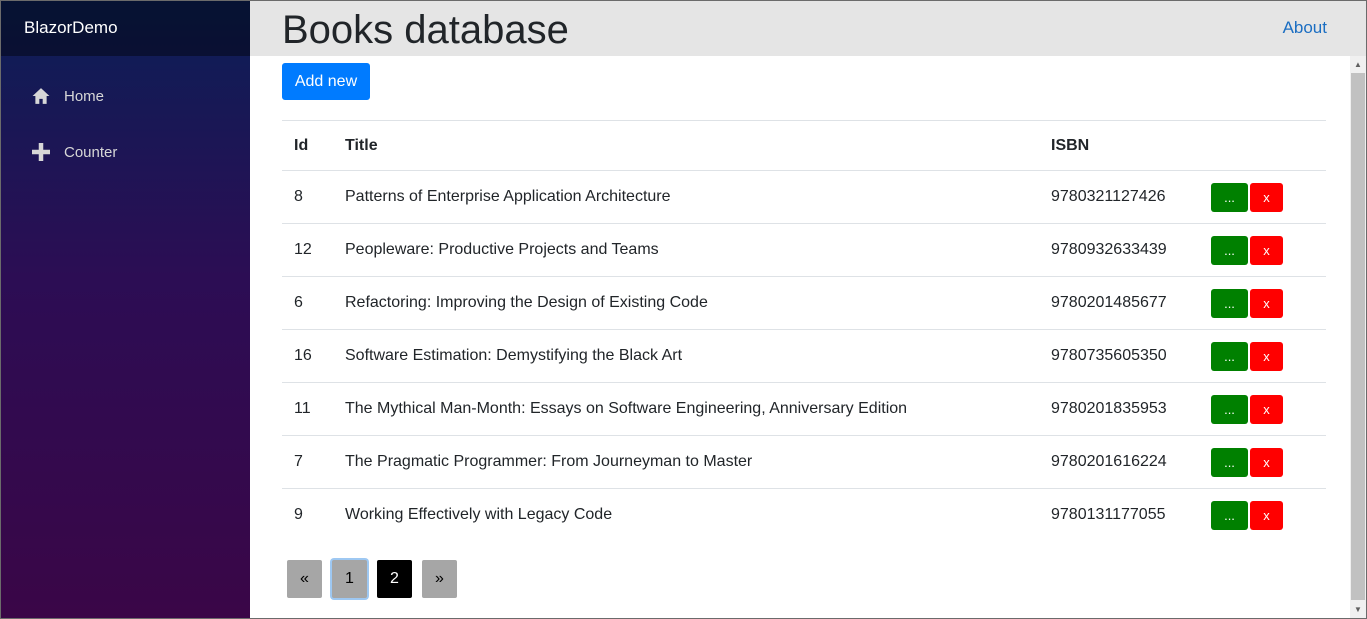  What do you see at coordinates (686, 145) in the screenshot?
I see `column-header-title: Title` at bounding box center [686, 145].